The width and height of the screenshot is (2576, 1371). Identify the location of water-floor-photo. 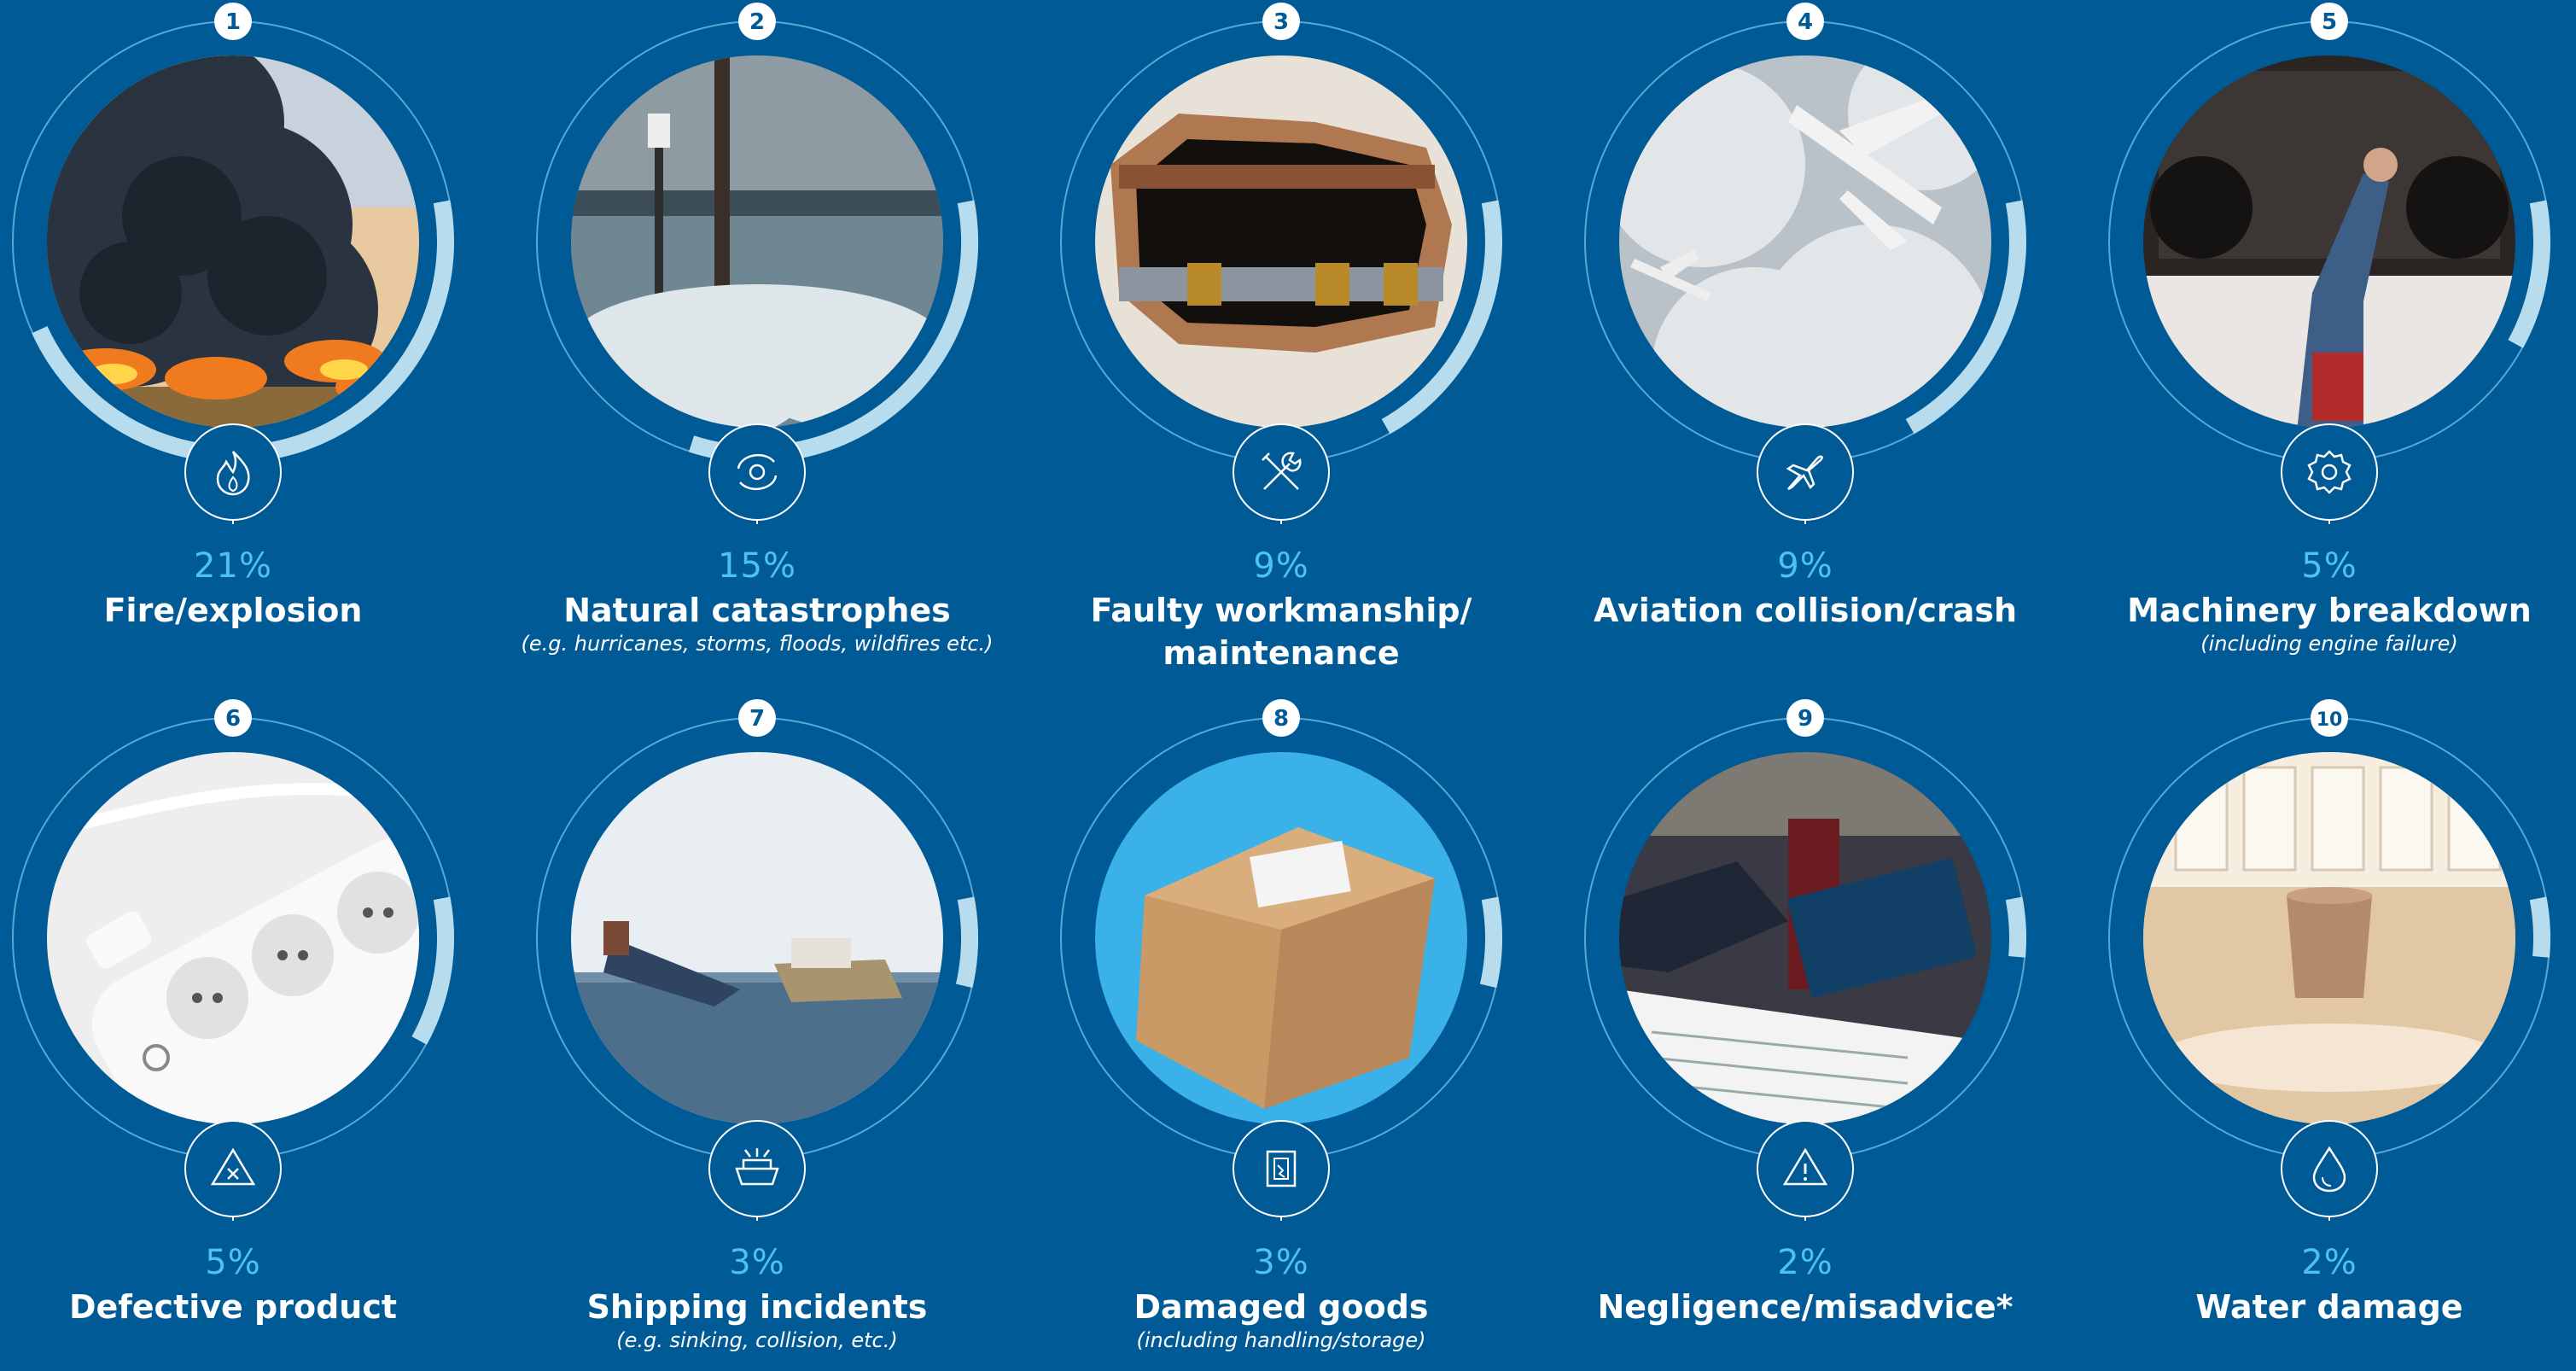
(2329, 938).